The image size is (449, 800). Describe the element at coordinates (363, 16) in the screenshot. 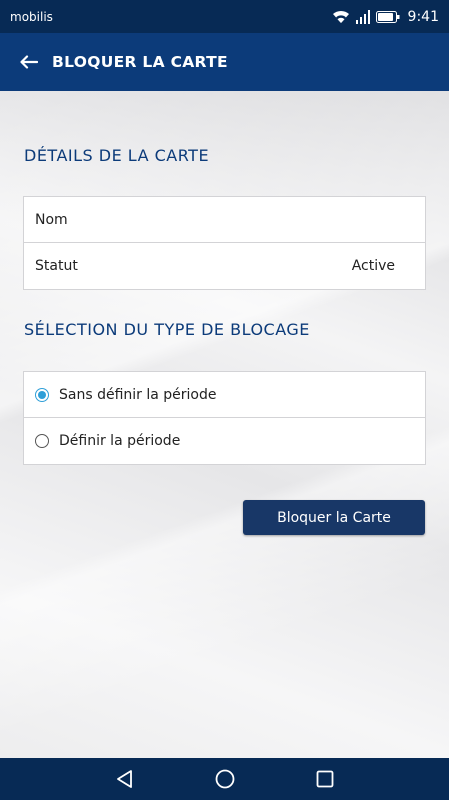

I see `signal-icon` at that location.